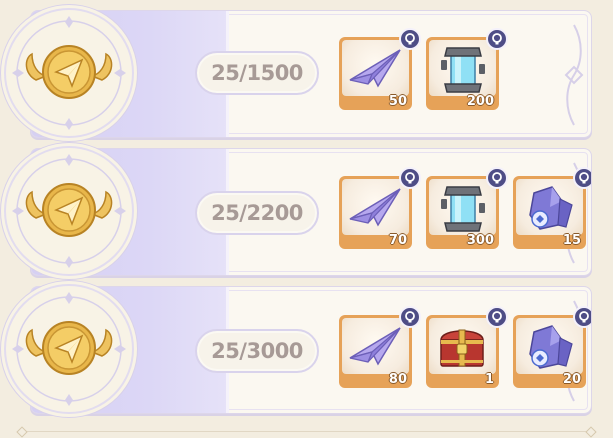  I want to click on reward-quantity: 300, so click(480, 240).